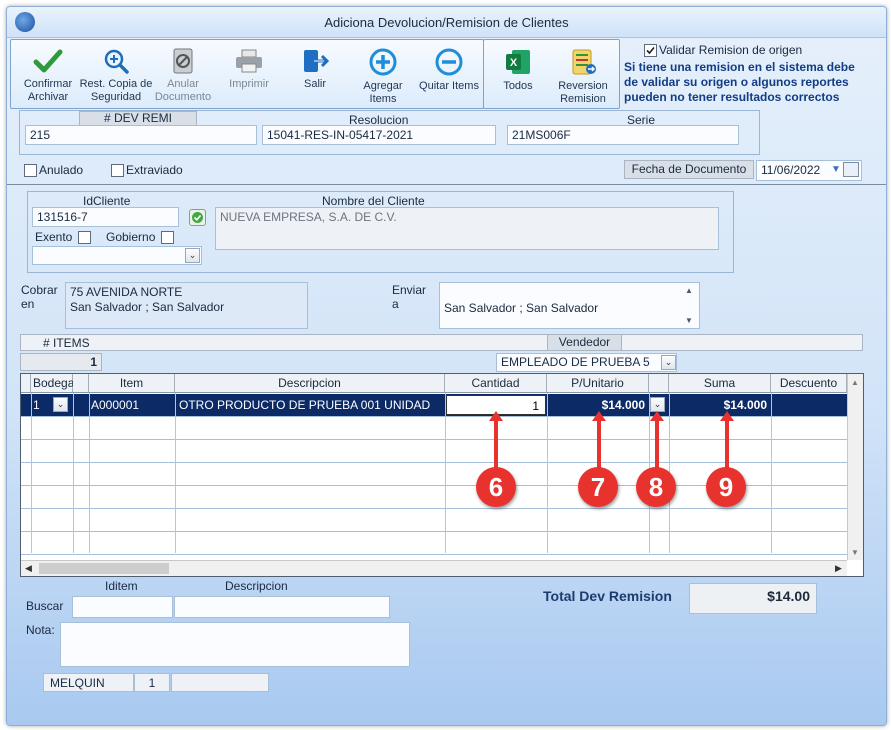 Image resolution: width=891 pixels, height=730 pixels. I want to click on enviar-line1: San Salvador ; San Salvador, so click(521, 308).